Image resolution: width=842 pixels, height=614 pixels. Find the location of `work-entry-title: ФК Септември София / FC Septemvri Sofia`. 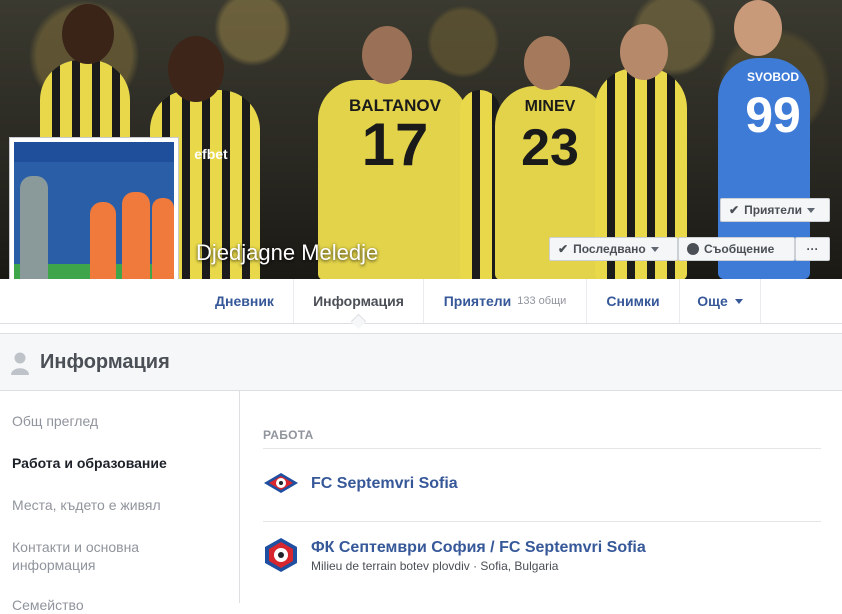

work-entry-title: ФК Септември София / FC Septemvri Sofia is located at coordinates (478, 548).